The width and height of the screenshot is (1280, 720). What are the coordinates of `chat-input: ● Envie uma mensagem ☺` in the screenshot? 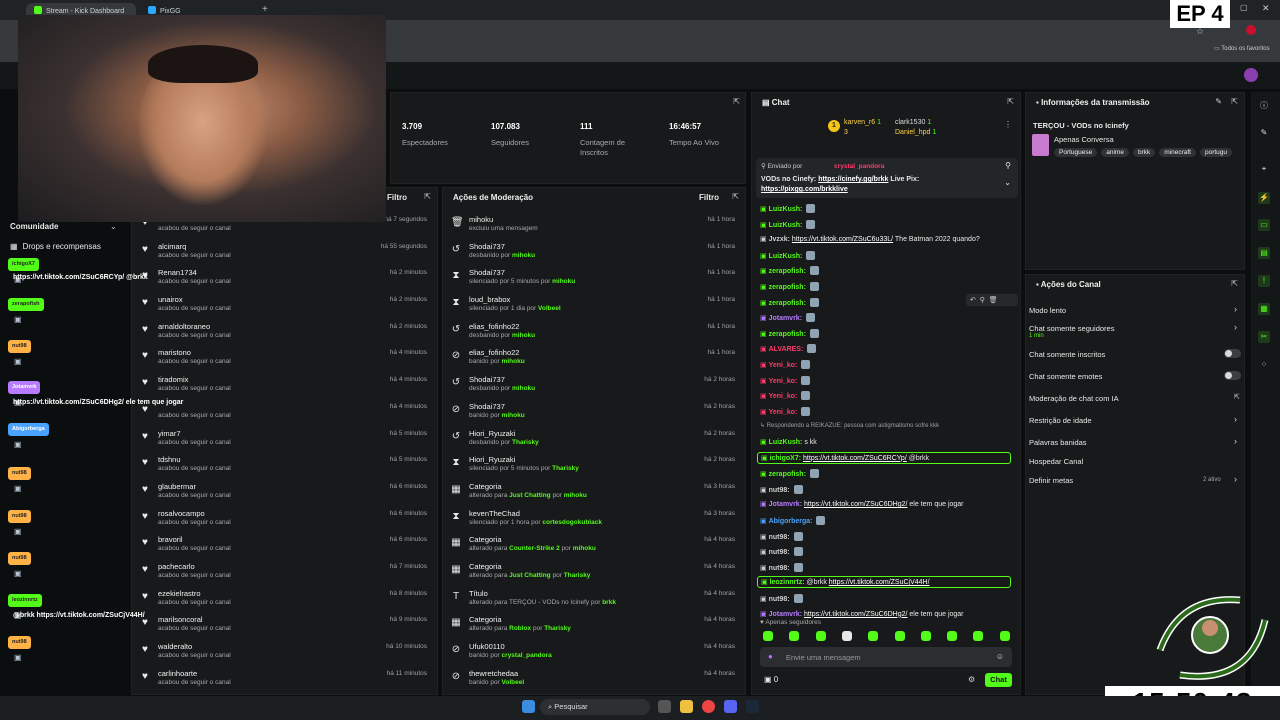 It's located at (886, 657).